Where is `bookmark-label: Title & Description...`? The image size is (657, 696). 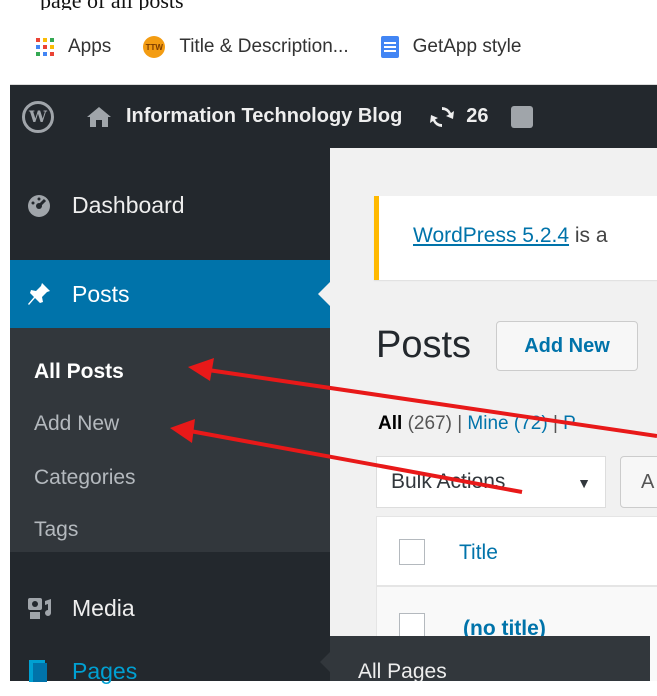
bookmark-label: Title & Description... is located at coordinates (264, 46).